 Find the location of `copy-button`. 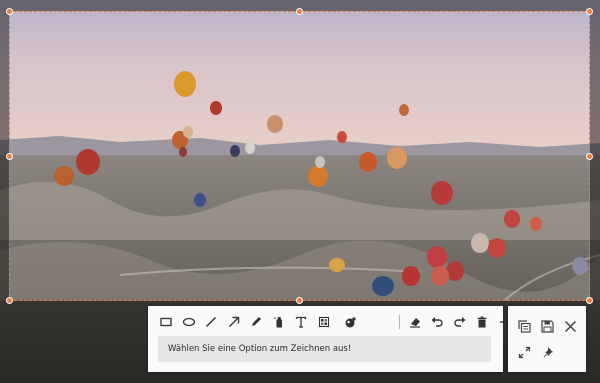

copy-button is located at coordinates (524, 326).